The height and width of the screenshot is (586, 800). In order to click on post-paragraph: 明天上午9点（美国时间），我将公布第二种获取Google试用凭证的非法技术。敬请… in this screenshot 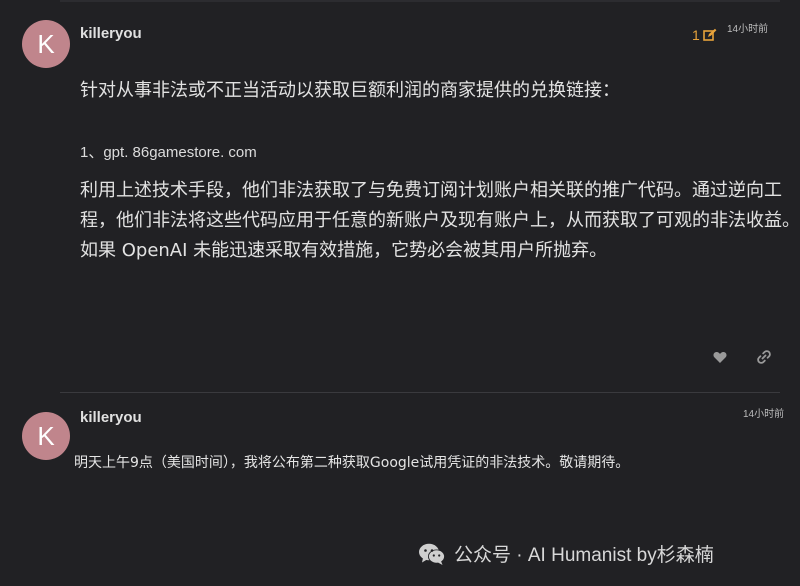, I will do `click(352, 463)`.